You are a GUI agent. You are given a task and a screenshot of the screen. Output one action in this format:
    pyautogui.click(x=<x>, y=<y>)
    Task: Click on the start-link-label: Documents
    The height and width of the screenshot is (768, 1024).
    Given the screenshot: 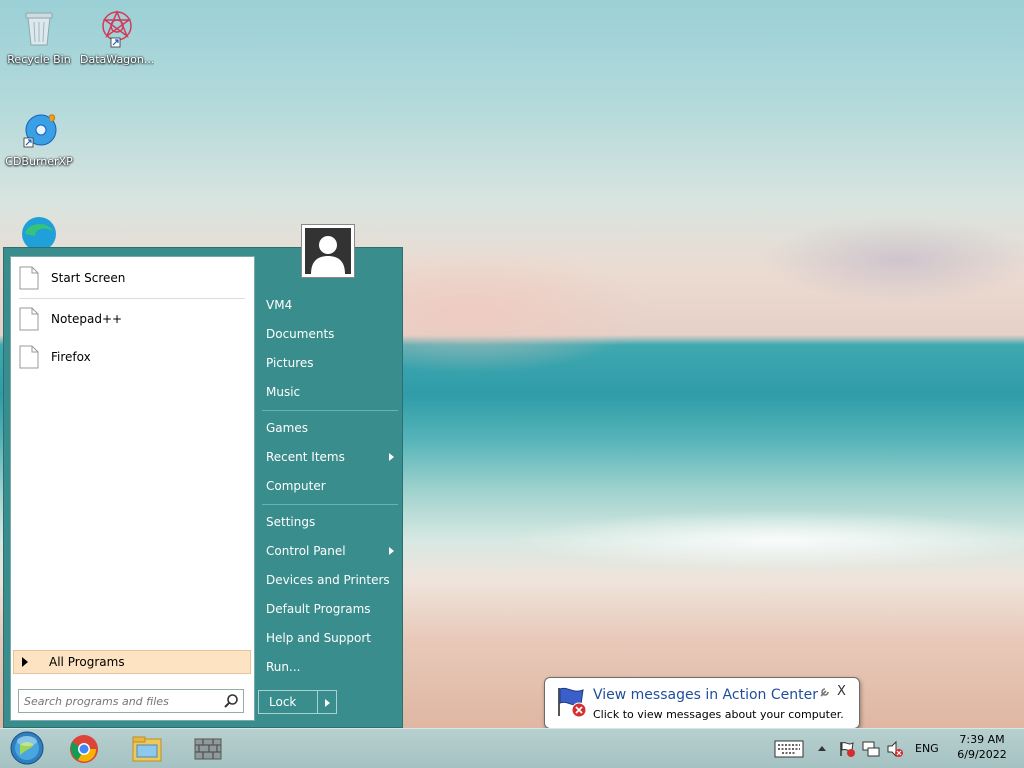 What is the action you would take?
    pyautogui.click(x=300, y=334)
    